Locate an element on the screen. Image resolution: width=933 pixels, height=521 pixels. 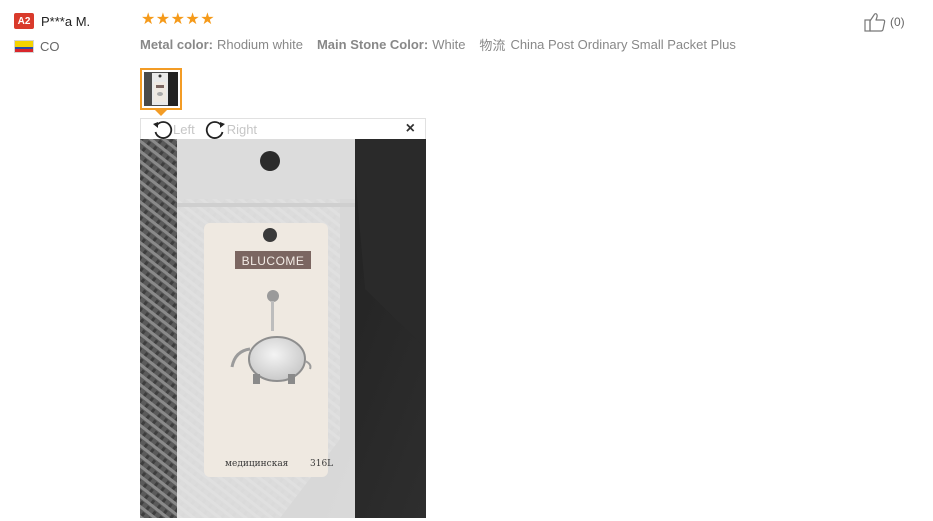
attribute-value: Rhodium white is located at coordinates (259, 44).